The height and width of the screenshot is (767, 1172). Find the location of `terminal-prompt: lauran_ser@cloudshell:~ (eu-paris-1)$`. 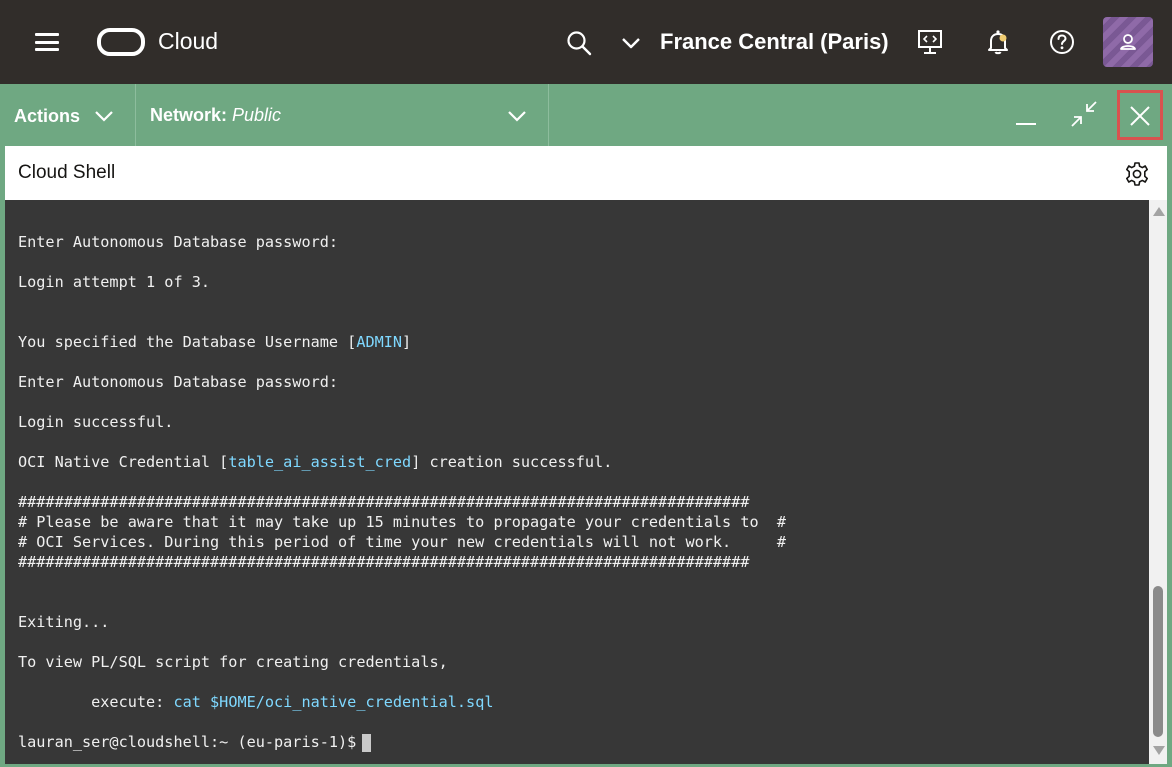

terminal-prompt: lauran_ser@cloudshell:~ (eu-paris-1)$ is located at coordinates (402, 742).